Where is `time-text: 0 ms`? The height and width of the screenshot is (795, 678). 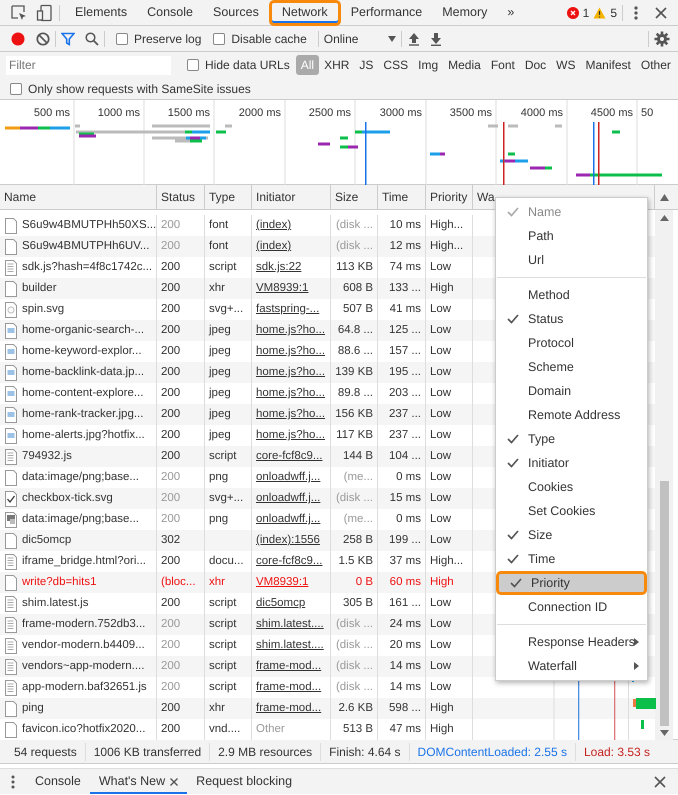 time-text: 0 ms is located at coordinates (408, 519).